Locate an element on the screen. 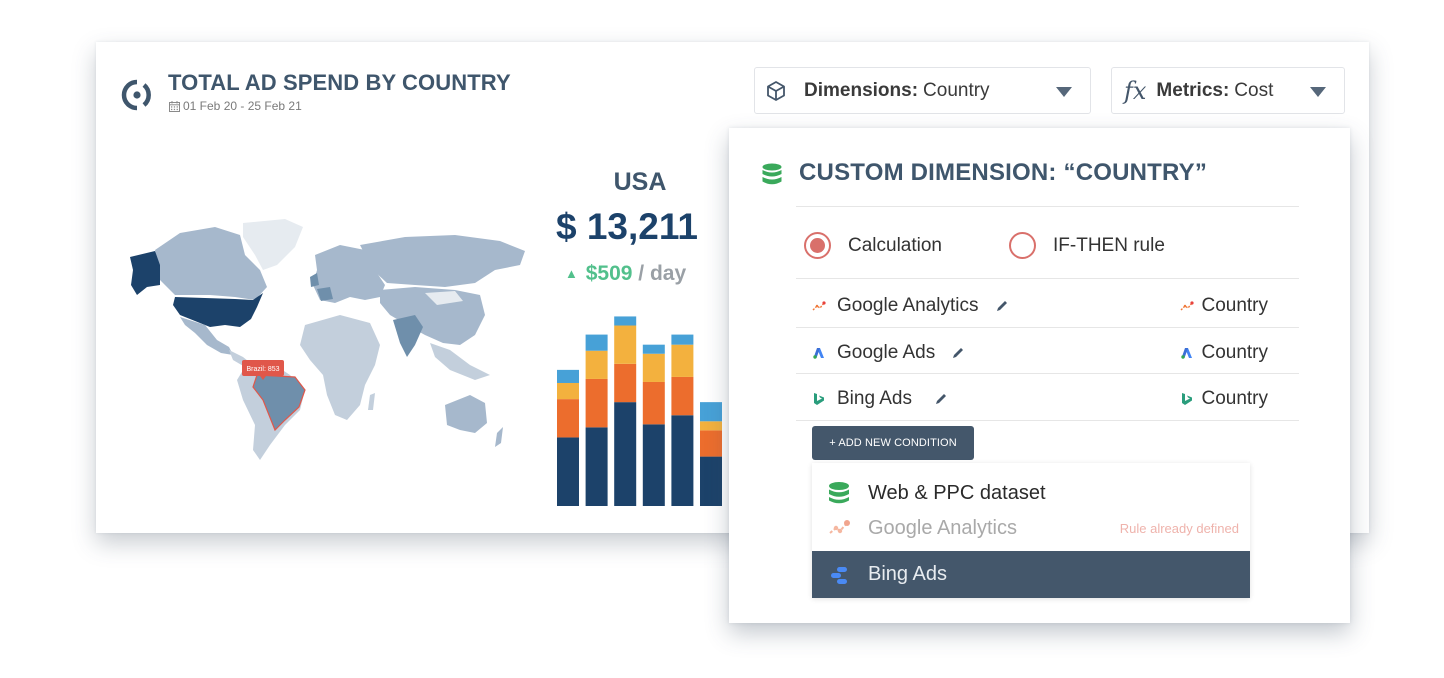 The width and height of the screenshot is (1444, 678). dimensions-value: Country is located at coordinates (956, 90).